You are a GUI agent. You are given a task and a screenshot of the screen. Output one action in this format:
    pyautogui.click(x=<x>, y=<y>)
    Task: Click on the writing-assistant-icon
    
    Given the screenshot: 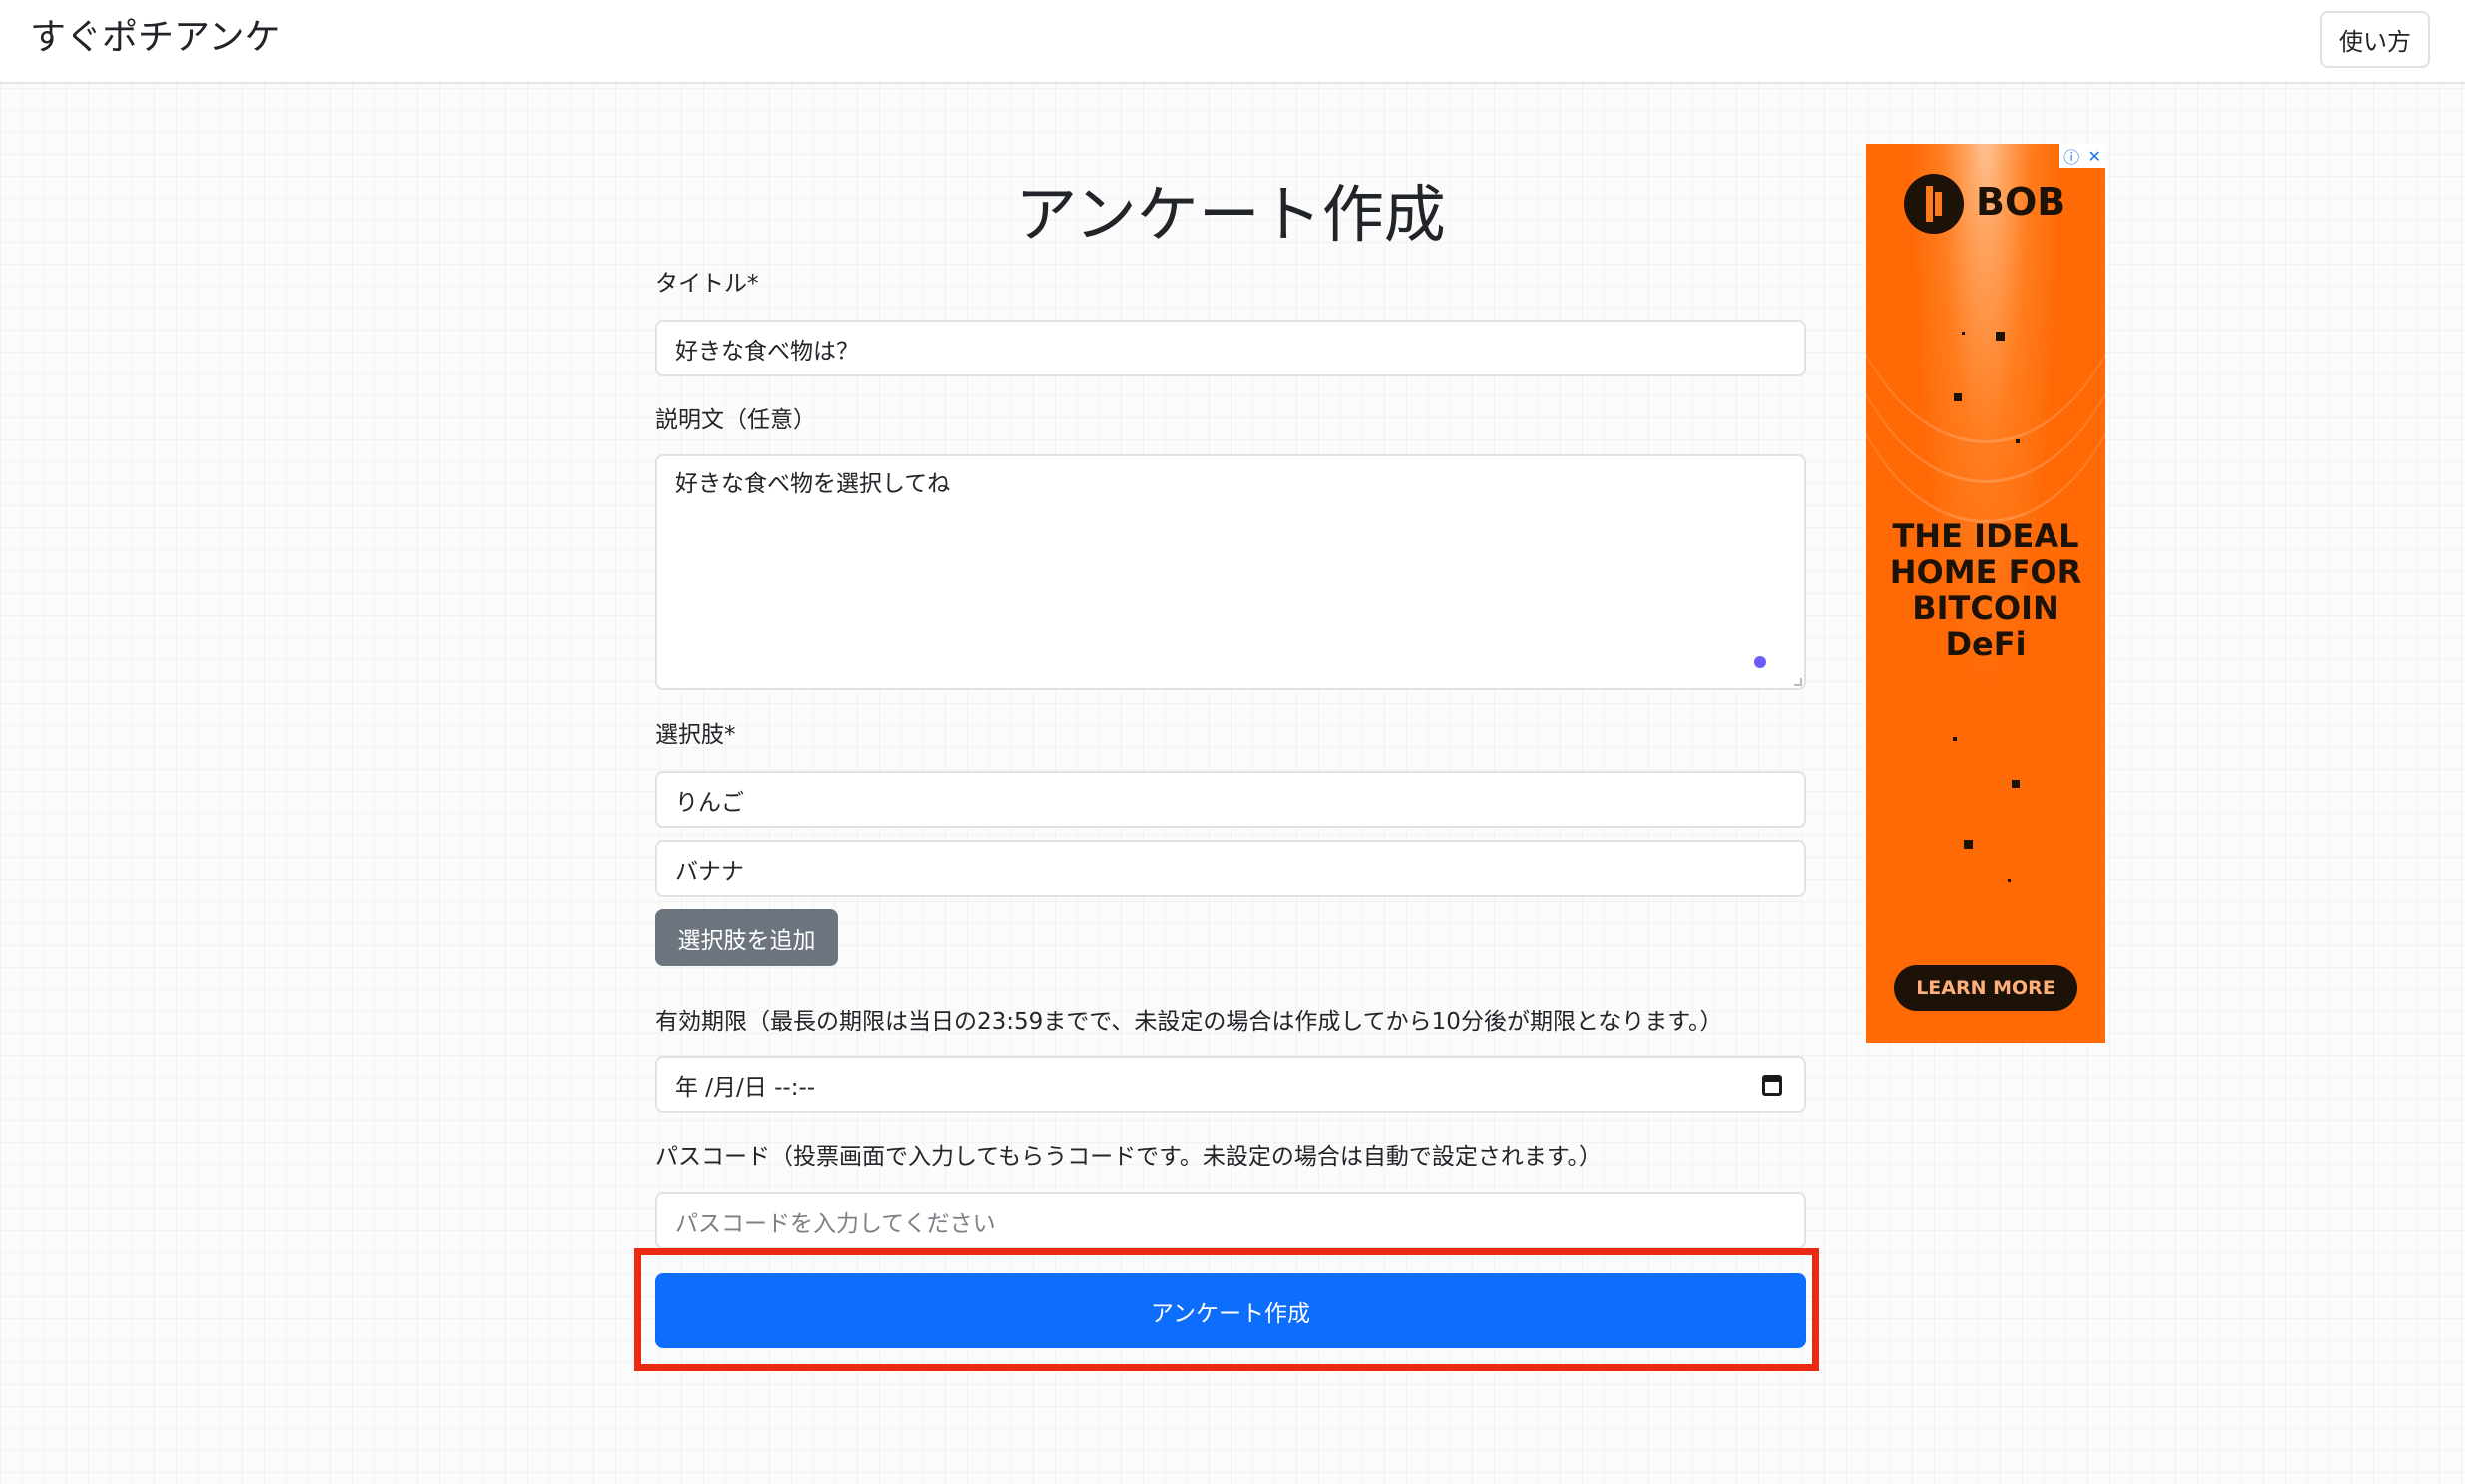 What is the action you would take?
    pyautogui.click(x=1760, y=662)
    